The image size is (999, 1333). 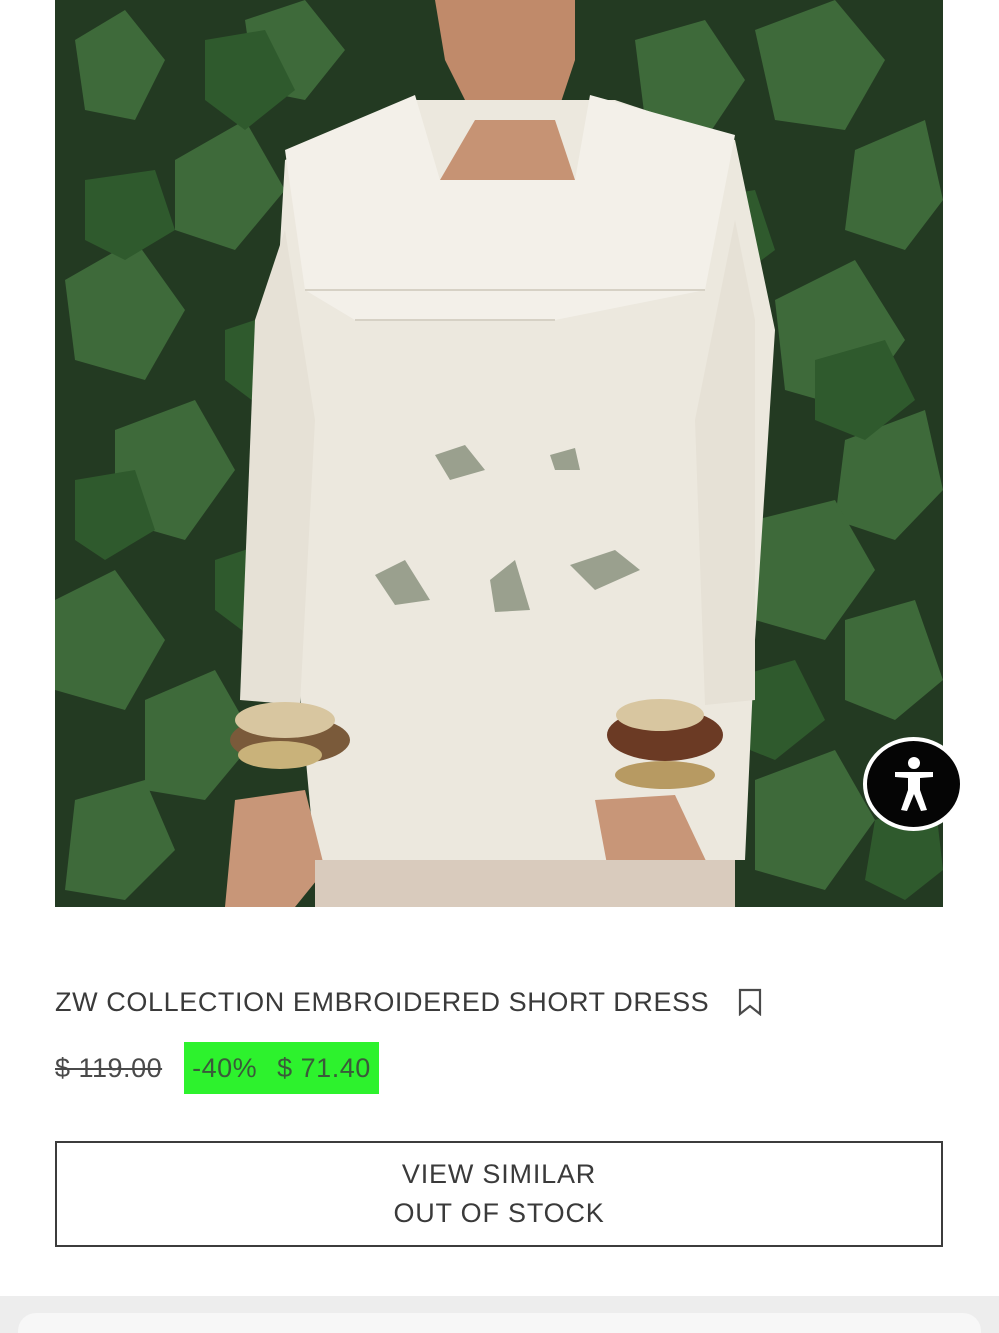 I want to click on discount-percent: -40%, so click(x=225, y=1067).